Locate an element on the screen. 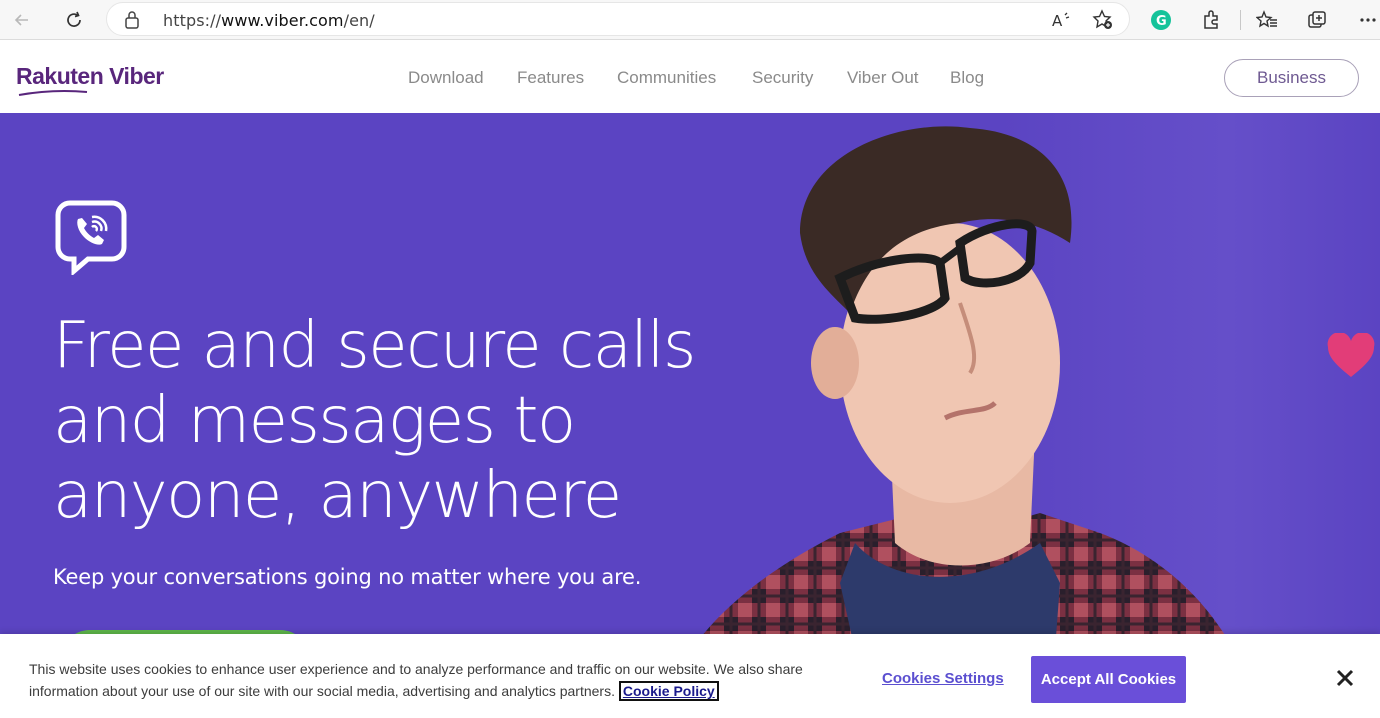  cookie-policy-link: Cookie Policy is located at coordinates (668, 691).